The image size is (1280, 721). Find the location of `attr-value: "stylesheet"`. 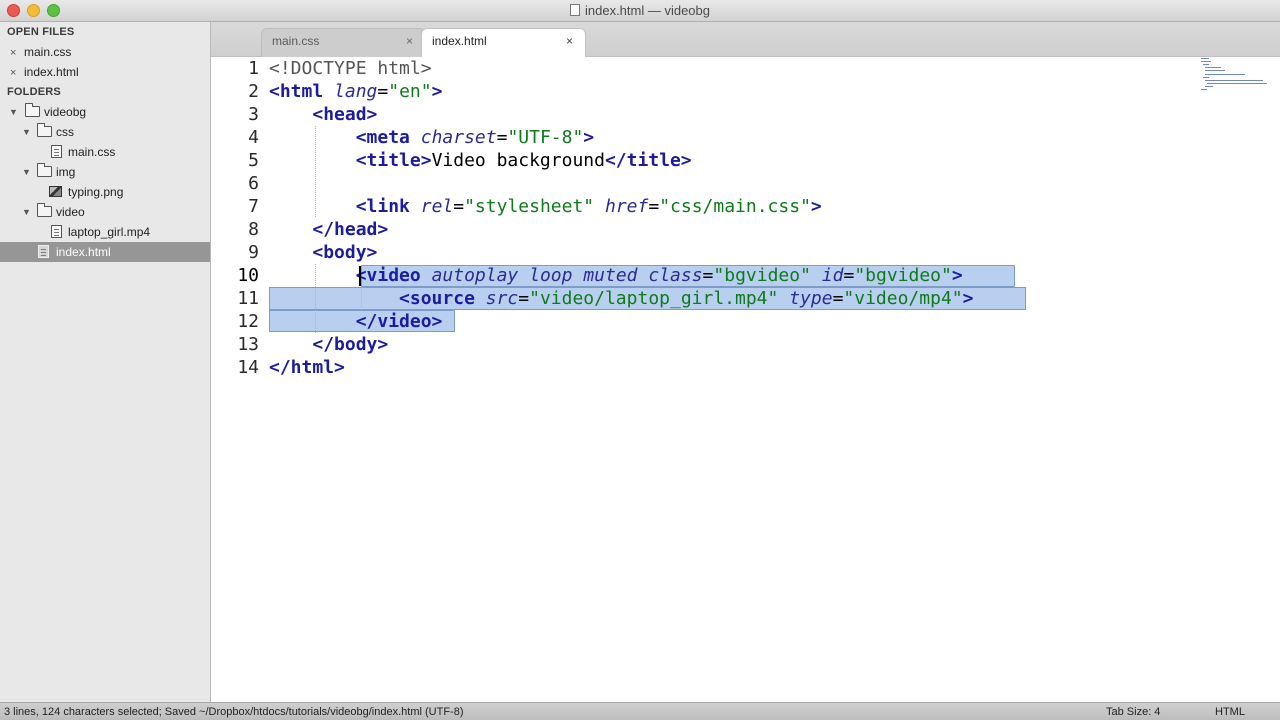

attr-value: "stylesheet" is located at coordinates (529, 206).